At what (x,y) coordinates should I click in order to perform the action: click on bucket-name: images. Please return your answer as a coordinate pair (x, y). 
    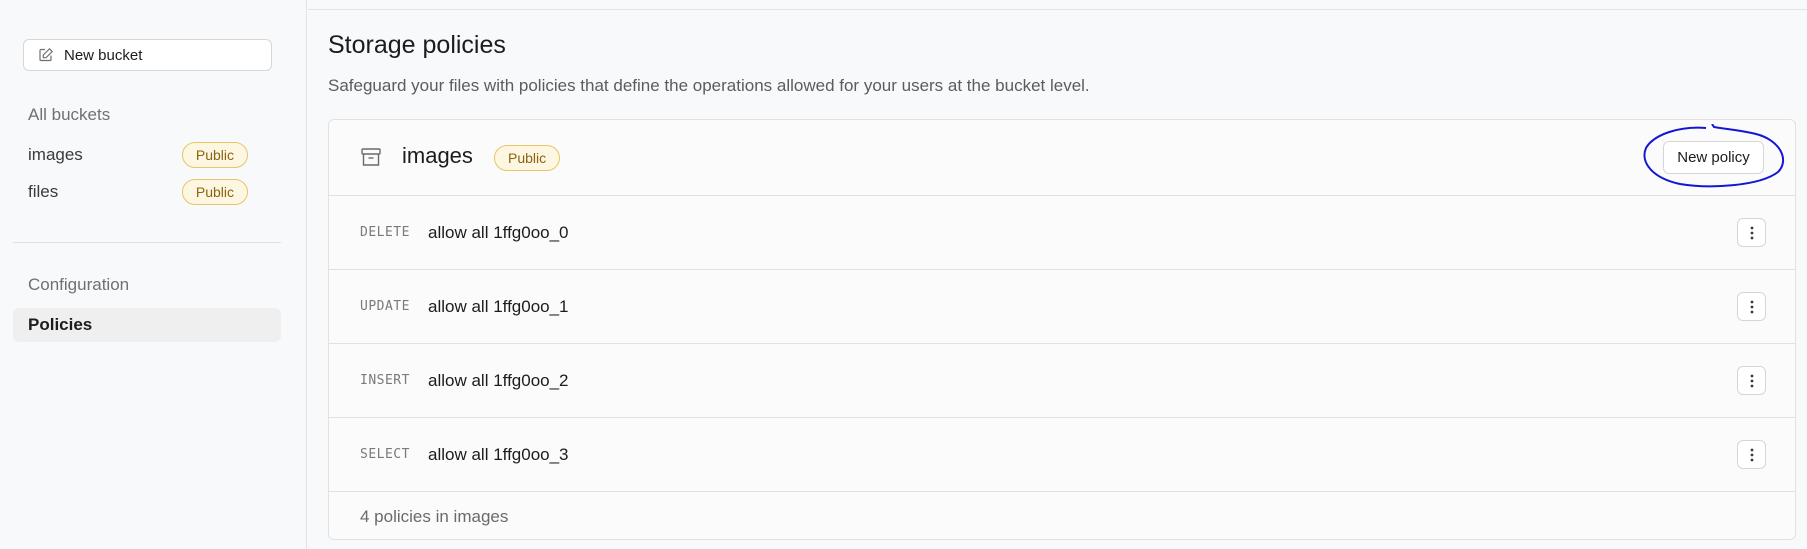
    Looking at the image, I should click on (55, 154).